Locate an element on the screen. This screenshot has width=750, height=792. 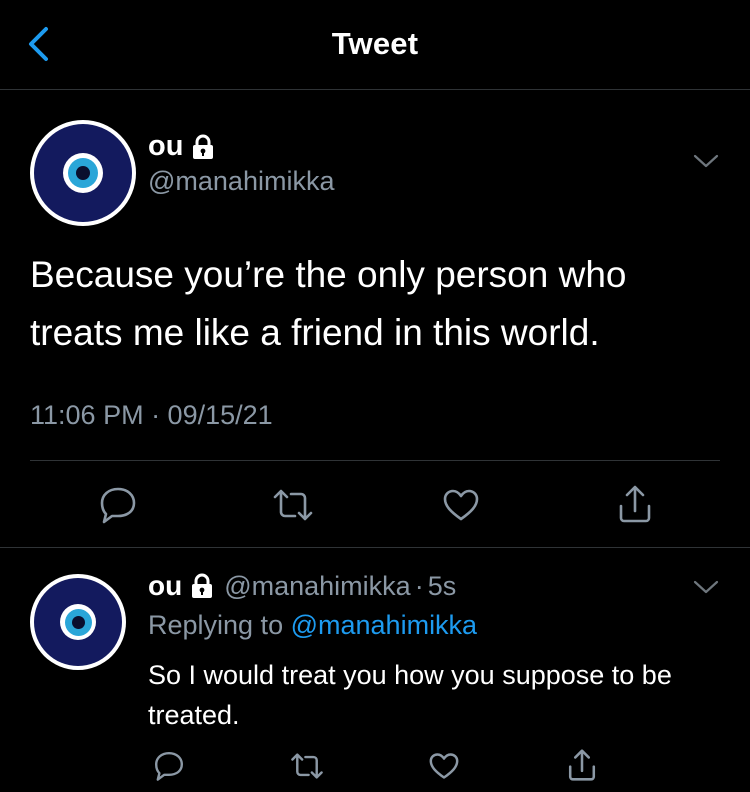
replying-to: Replying to @manahimikka is located at coordinates (312, 625).